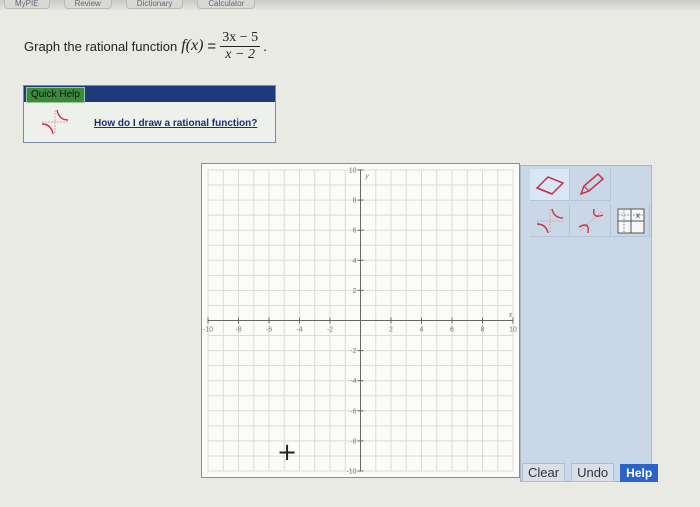 This screenshot has height=507, width=700. Describe the element at coordinates (355, 201) in the screenshot. I see `y-tick-label: 8` at that location.